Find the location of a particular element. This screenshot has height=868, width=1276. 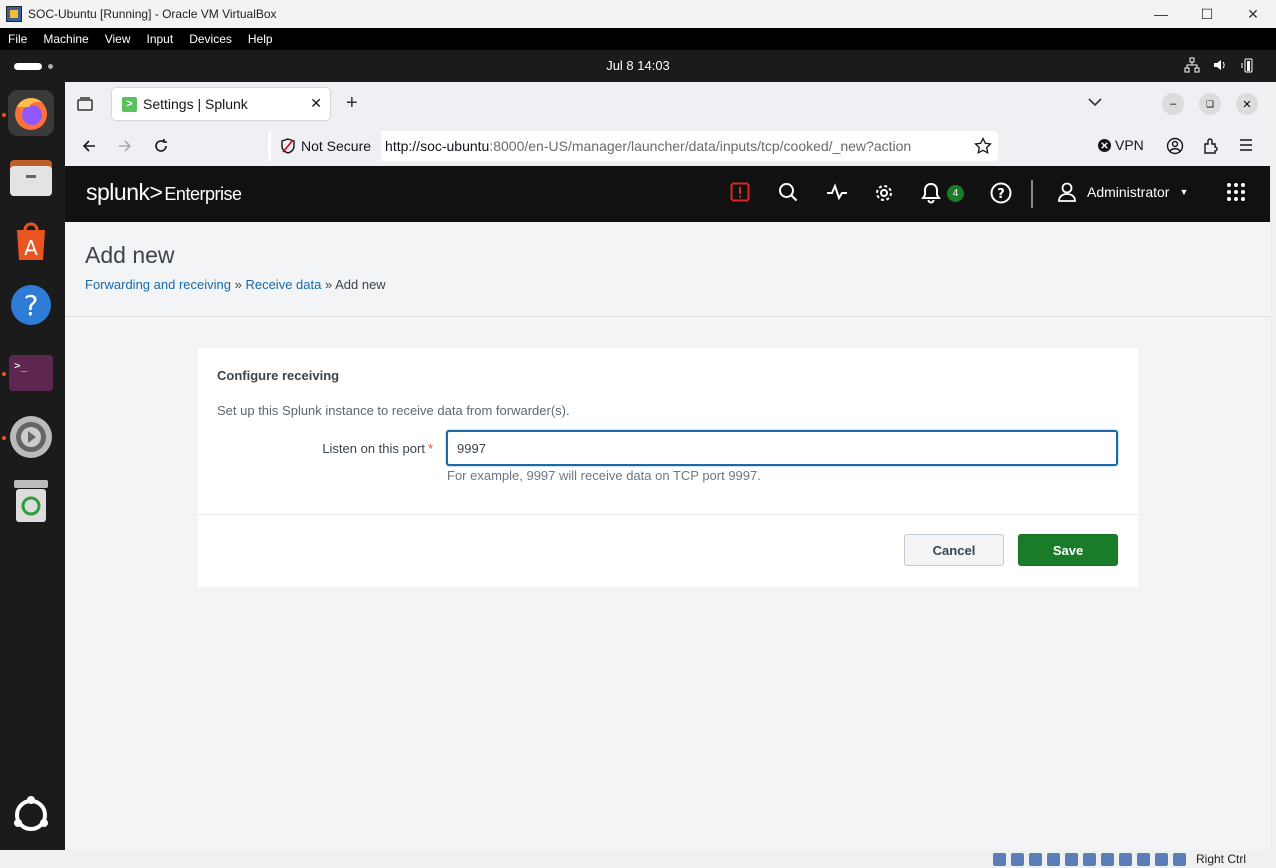

terminal-icon: >_ is located at coordinates (31, 373).